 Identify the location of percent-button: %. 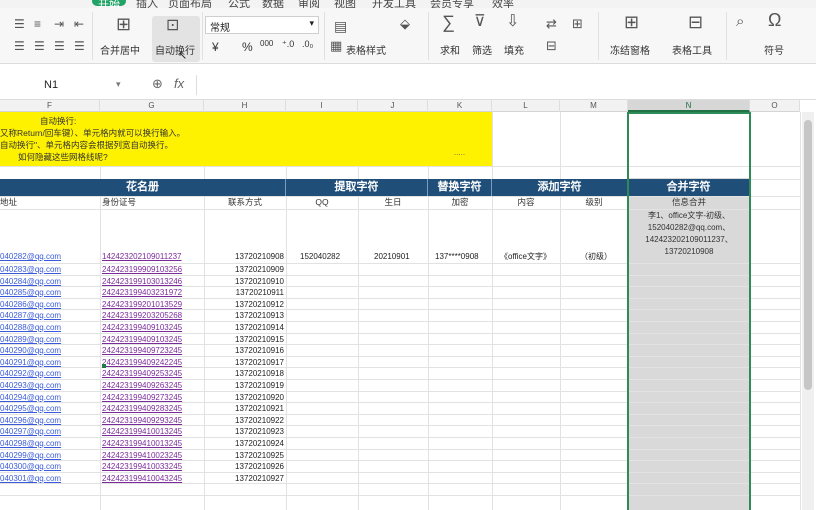
(247, 47).